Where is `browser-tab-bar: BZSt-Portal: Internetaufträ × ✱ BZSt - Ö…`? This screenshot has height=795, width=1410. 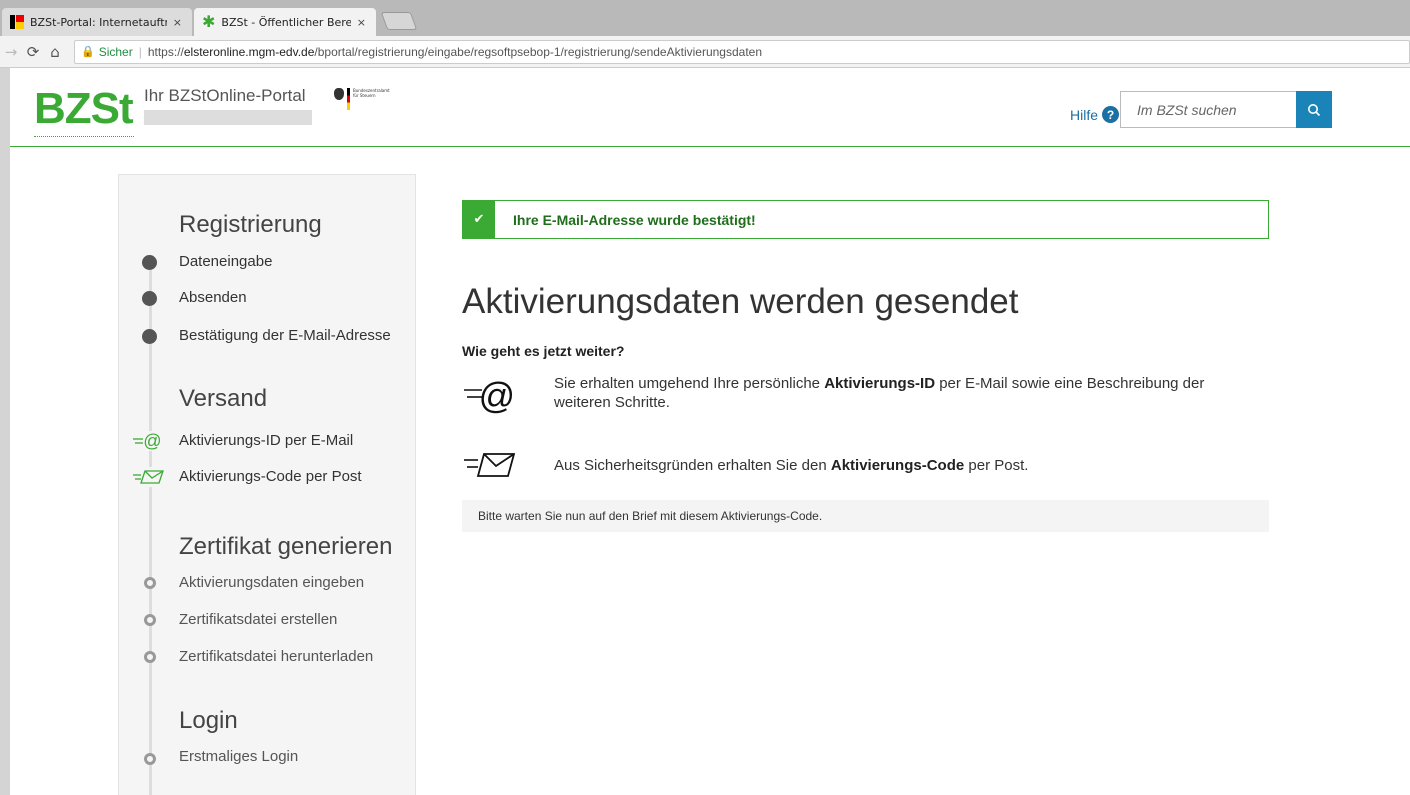
browser-tab-bar: BZSt-Portal: Internetaufträ × ✱ BZSt - Ö… is located at coordinates (705, 18).